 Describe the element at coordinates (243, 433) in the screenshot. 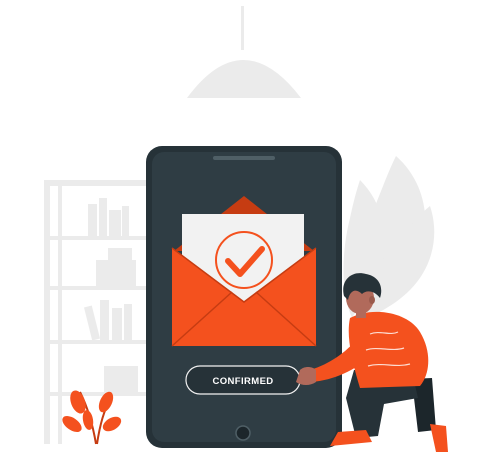

I see `home-button-icon` at that location.